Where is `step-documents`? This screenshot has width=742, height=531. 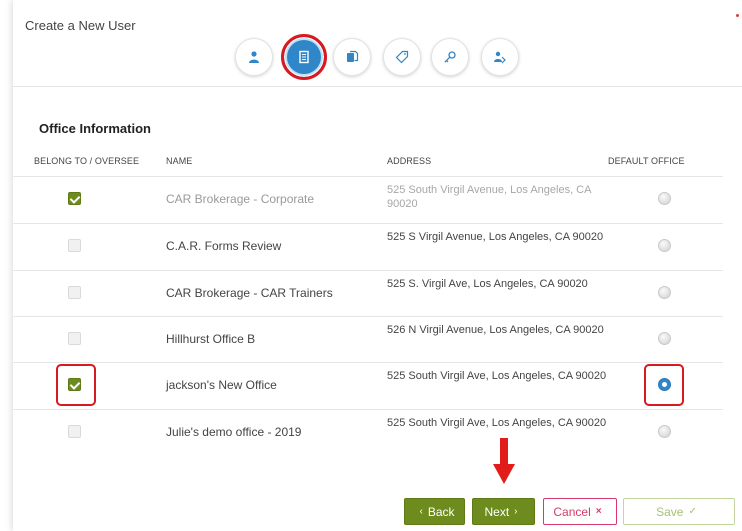 step-documents is located at coordinates (352, 57).